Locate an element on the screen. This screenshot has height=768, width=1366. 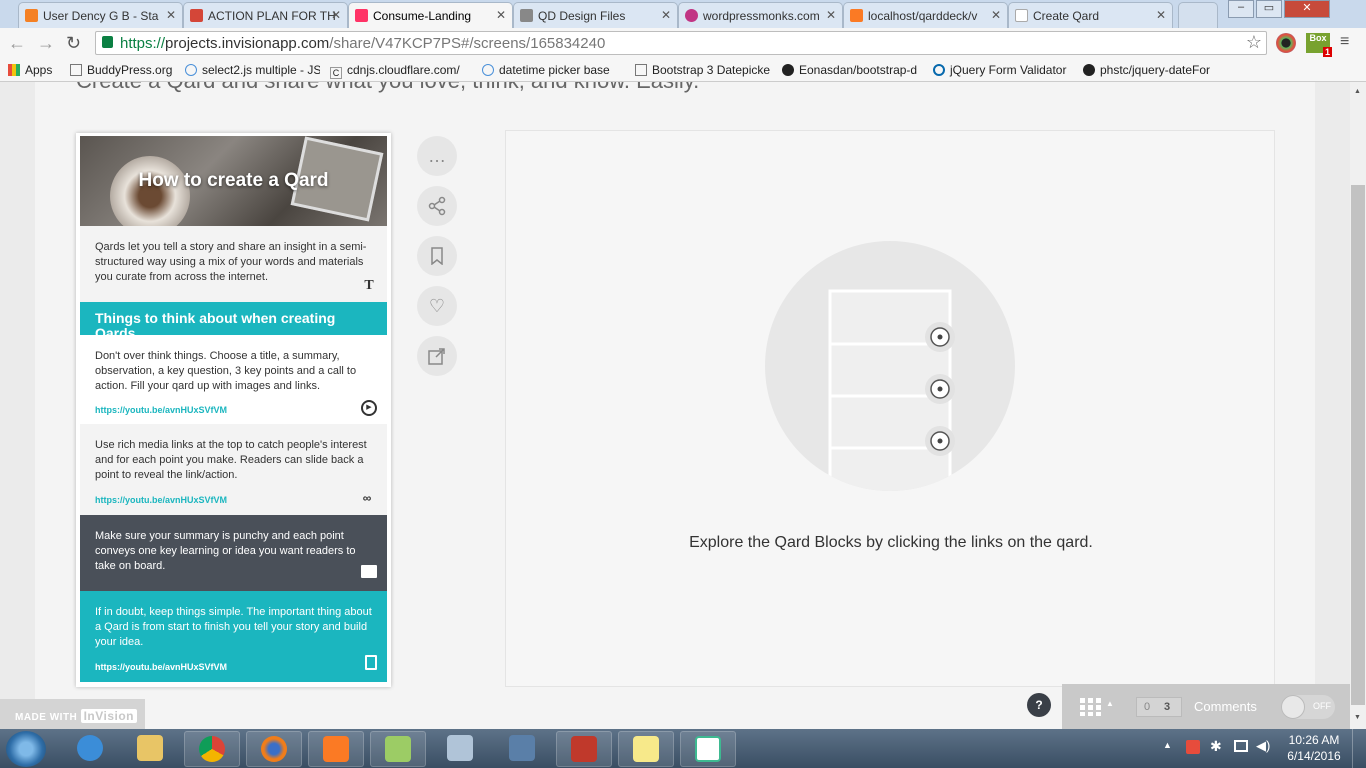
heart-icon: ♡ is located at coordinates (437, 306).